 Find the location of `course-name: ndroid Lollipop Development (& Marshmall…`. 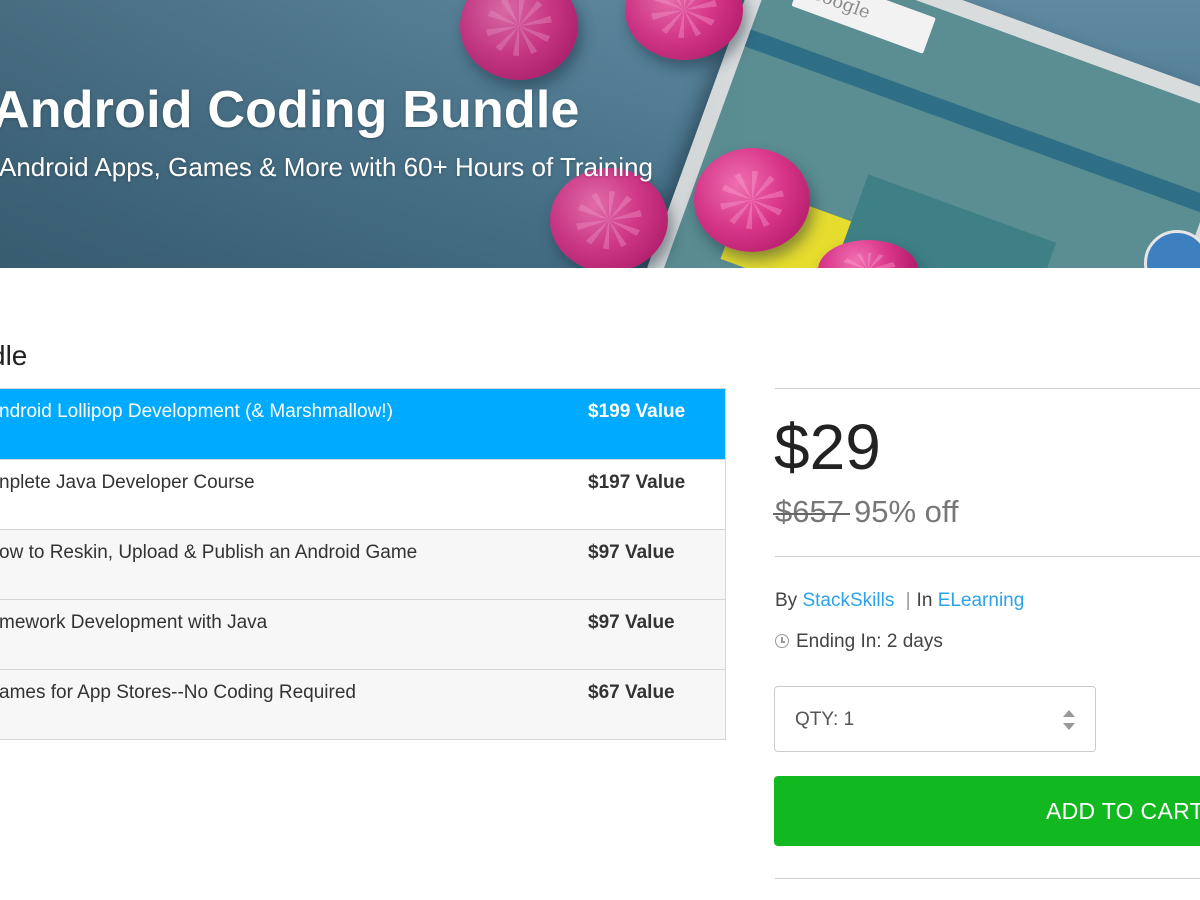

course-name: ndroid Lollipop Development (& Marshmall… is located at coordinates (196, 411).